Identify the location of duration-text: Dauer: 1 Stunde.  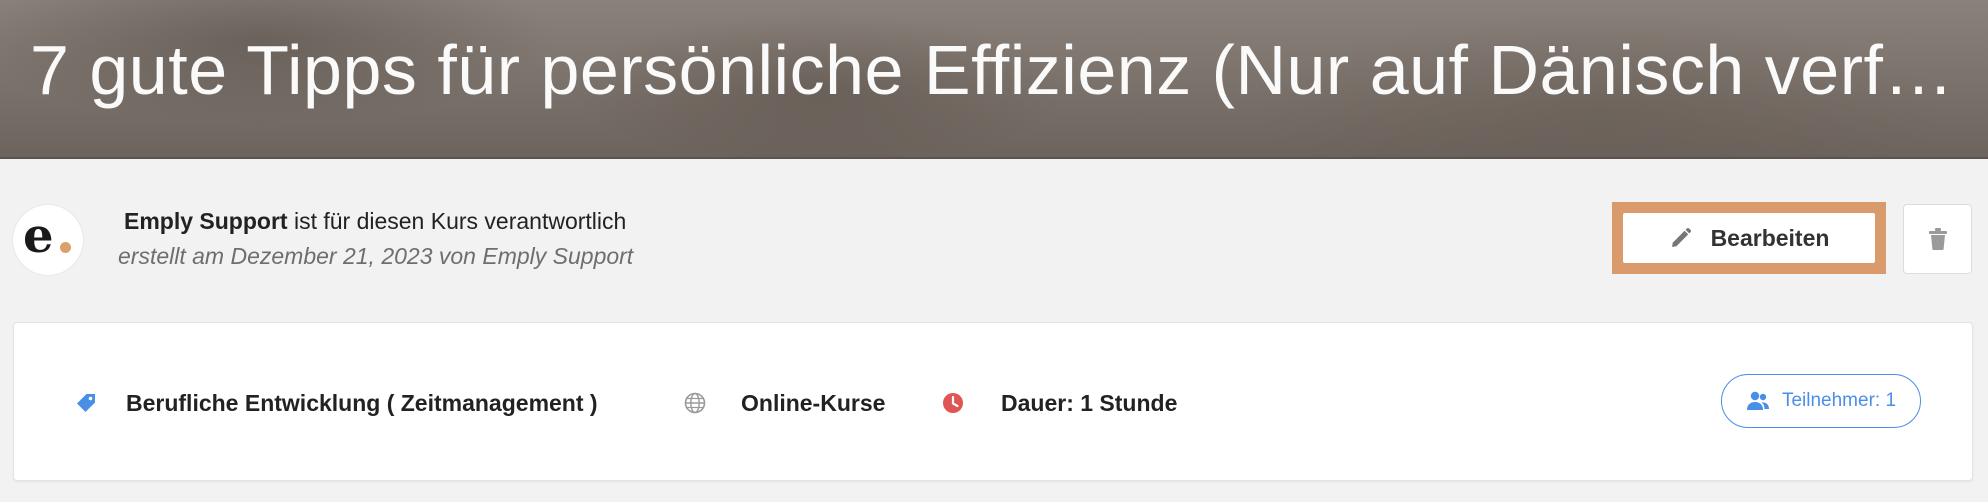
(1089, 402).